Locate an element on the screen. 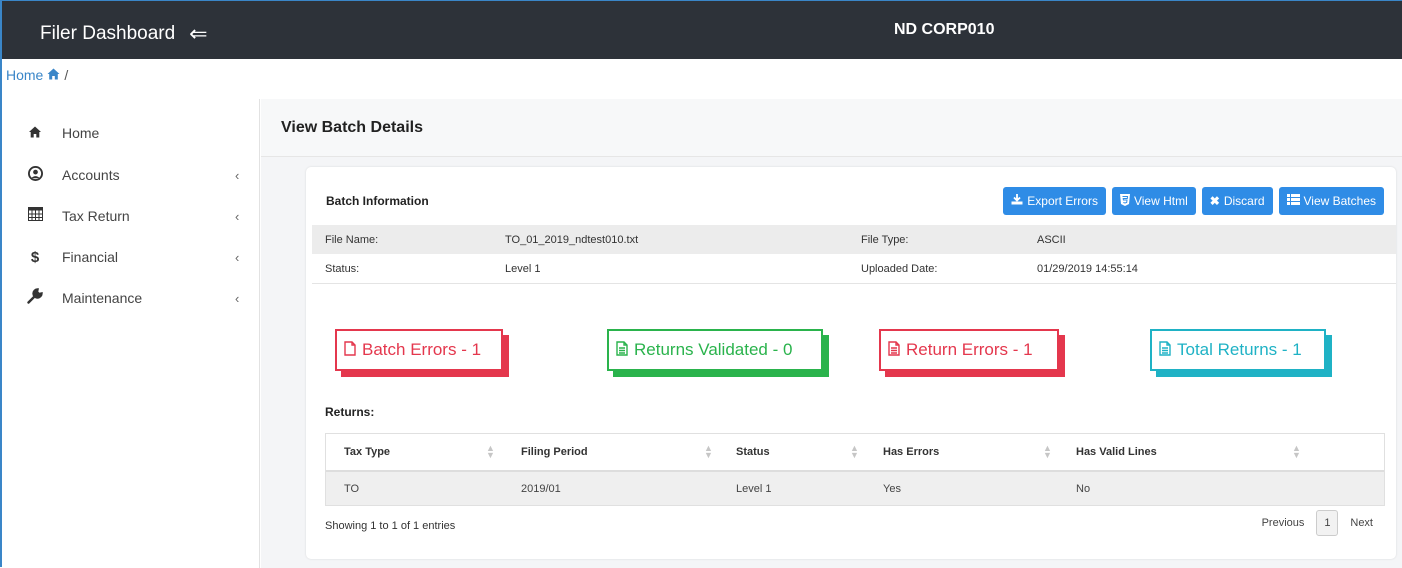 Image resolution: width=1402 pixels, height=568 pixels. status-value: Level 1 is located at coordinates (523, 269).